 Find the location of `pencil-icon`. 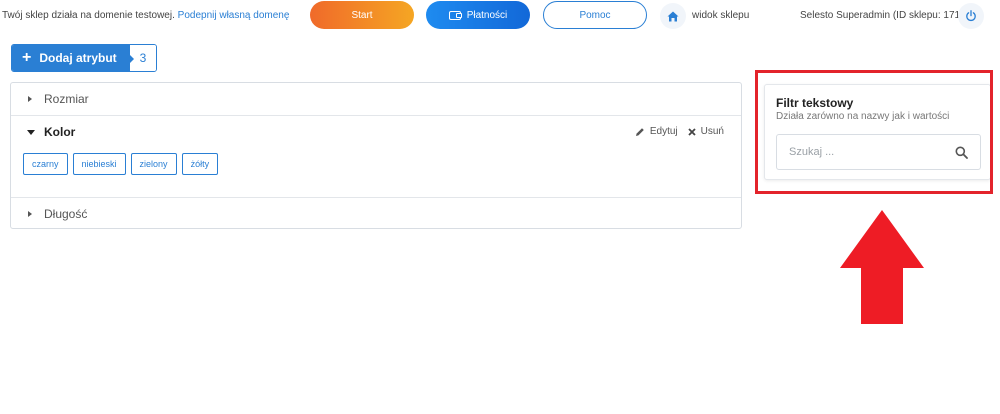

pencil-icon is located at coordinates (639, 131).